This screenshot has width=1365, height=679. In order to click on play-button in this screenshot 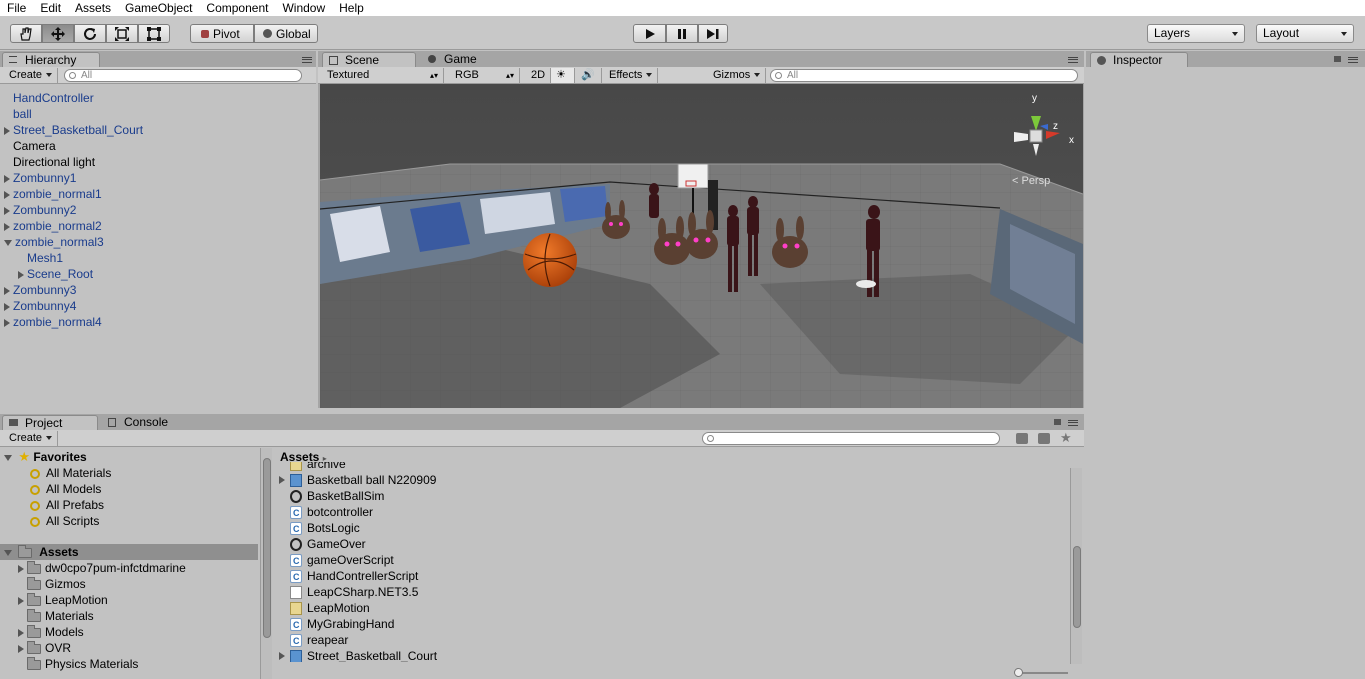, I will do `click(649, 33)`.